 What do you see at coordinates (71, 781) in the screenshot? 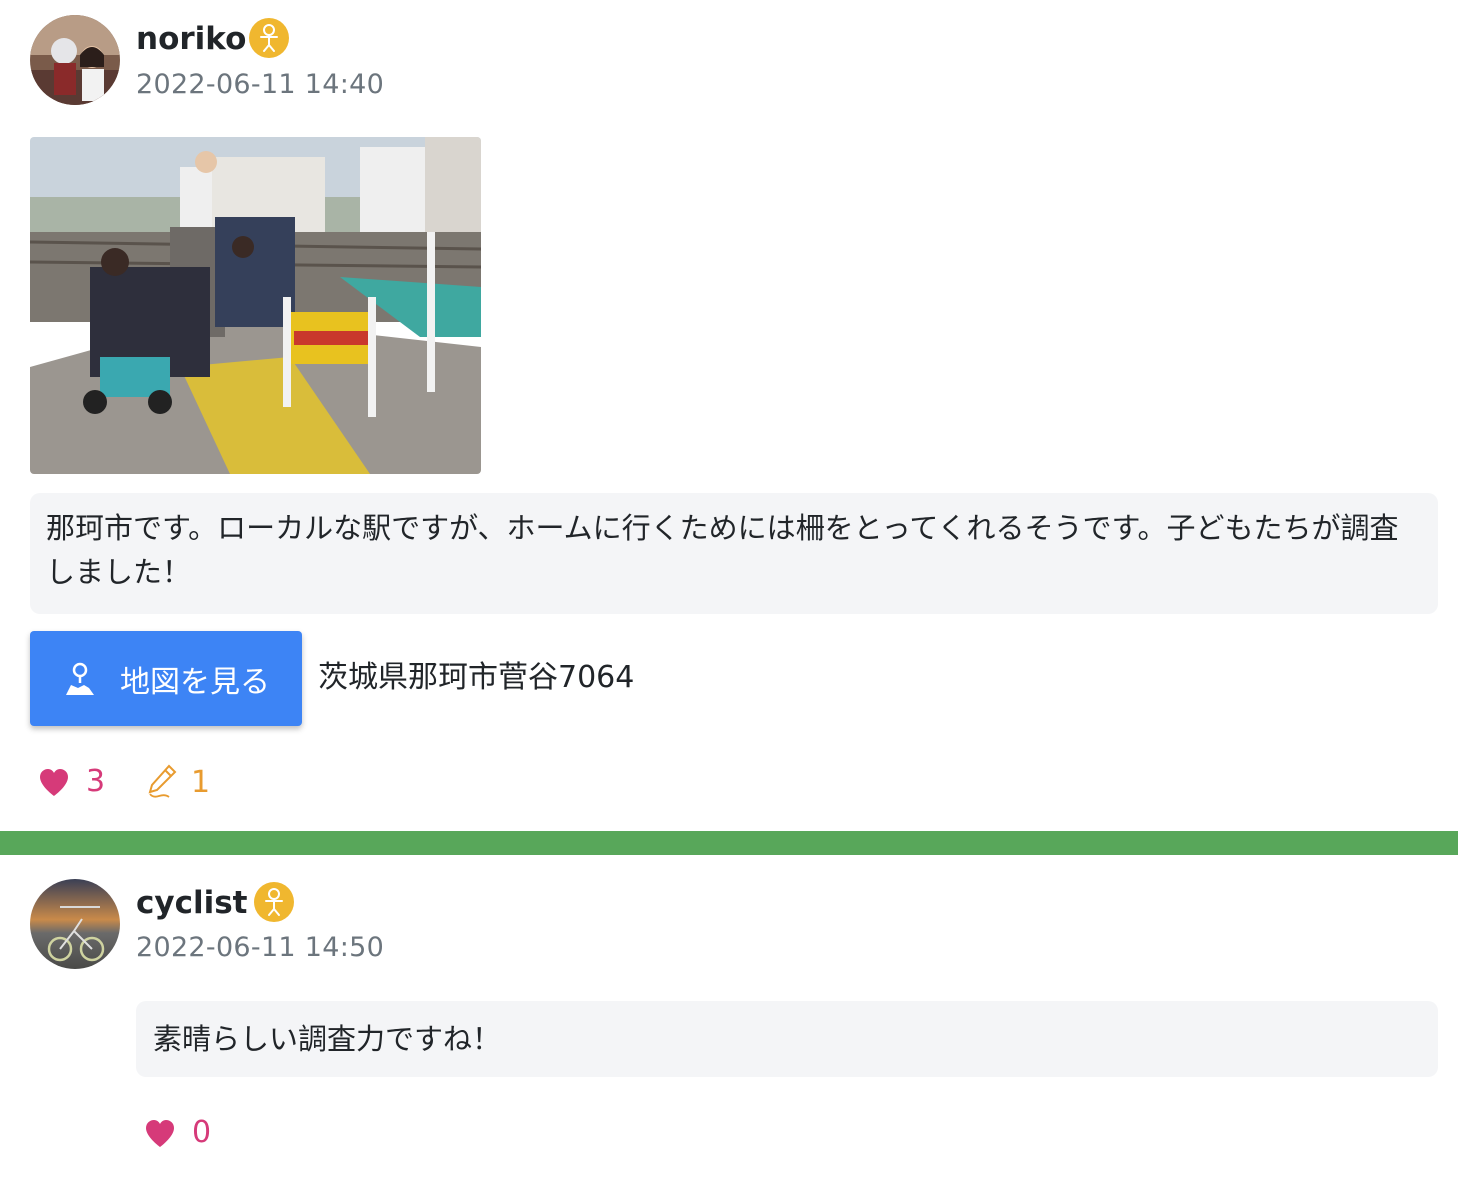
I see `post-like-button: 3` at bounding box center [71, 781].